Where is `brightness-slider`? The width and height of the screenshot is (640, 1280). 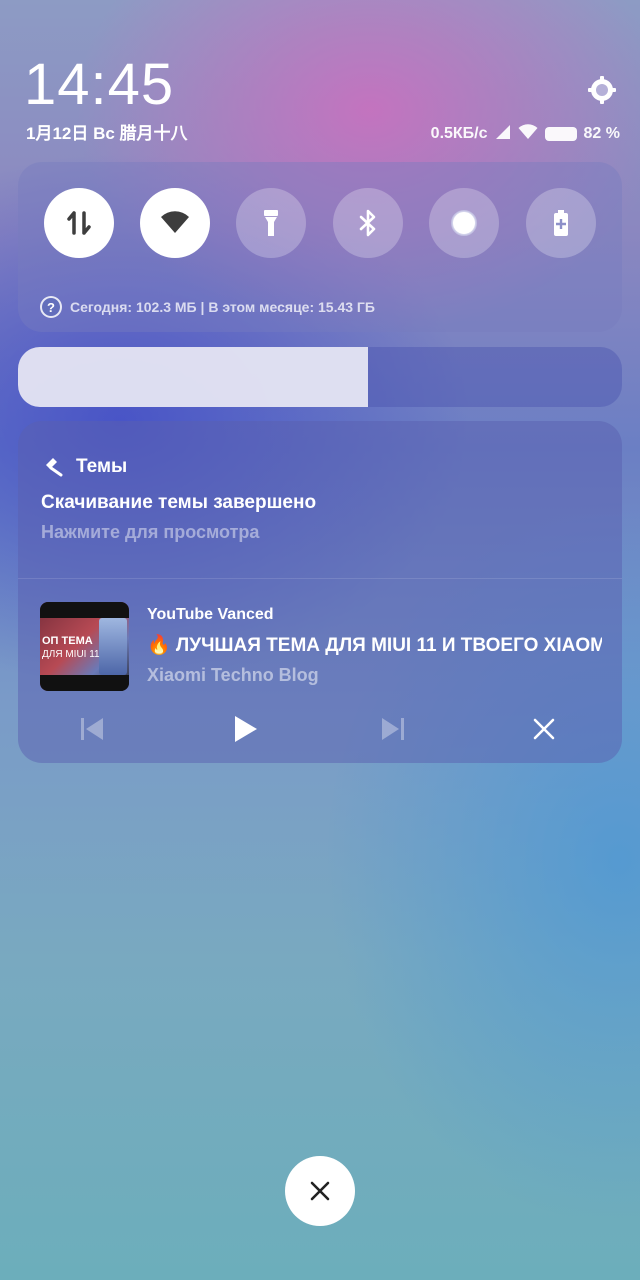 brightness-slider is located at coordinates (320, 377).